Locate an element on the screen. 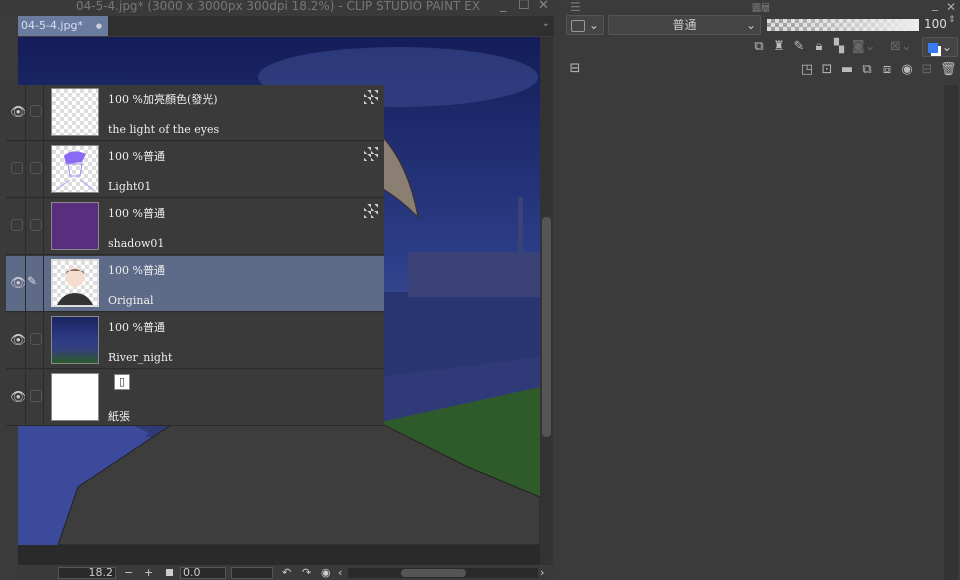  lock-layer-icon: 🔒︎ is located at coordinates (819, 47).